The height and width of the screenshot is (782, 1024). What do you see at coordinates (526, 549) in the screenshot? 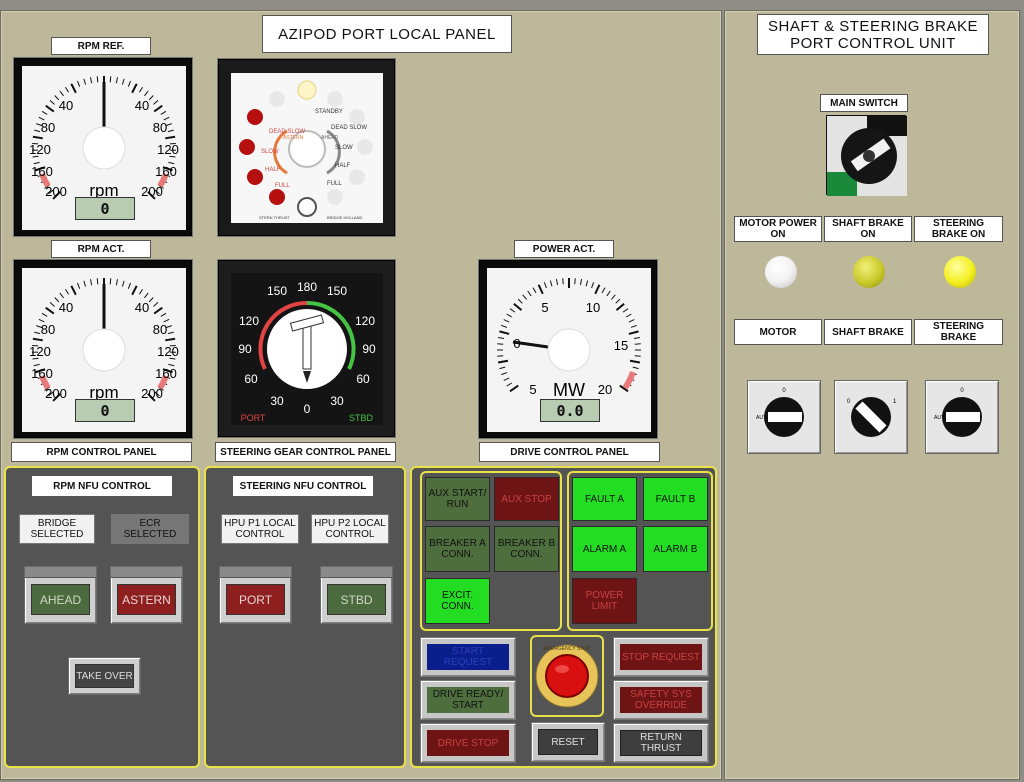
I see `breaker-b-conn-lamp: BREAKER B CONN.` at bounding box center [526, 549].